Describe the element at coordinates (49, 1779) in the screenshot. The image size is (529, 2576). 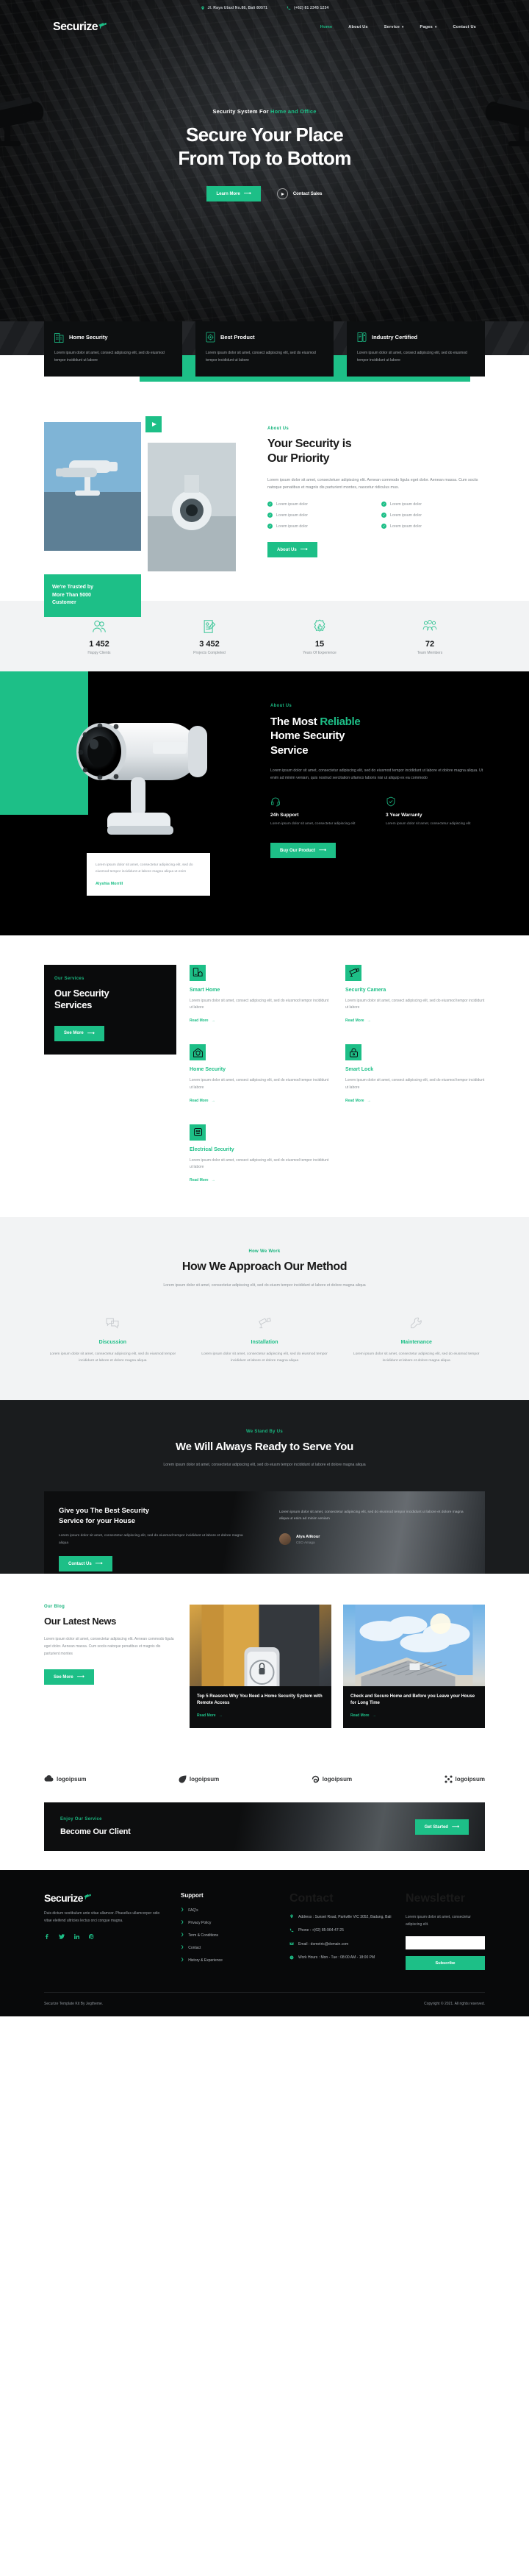
I see `cloud-logo-icon` at that location.